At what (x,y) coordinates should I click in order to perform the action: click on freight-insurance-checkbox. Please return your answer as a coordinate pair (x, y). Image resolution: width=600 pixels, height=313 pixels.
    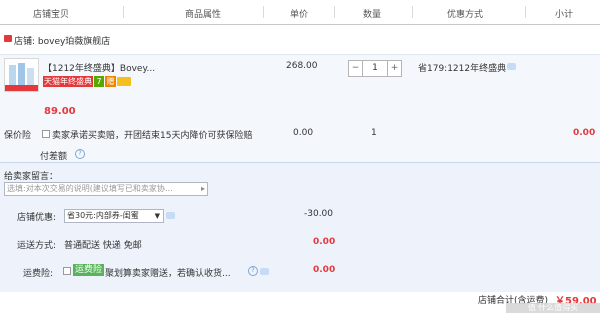
    Looking at the image, I should click on (67, 271).